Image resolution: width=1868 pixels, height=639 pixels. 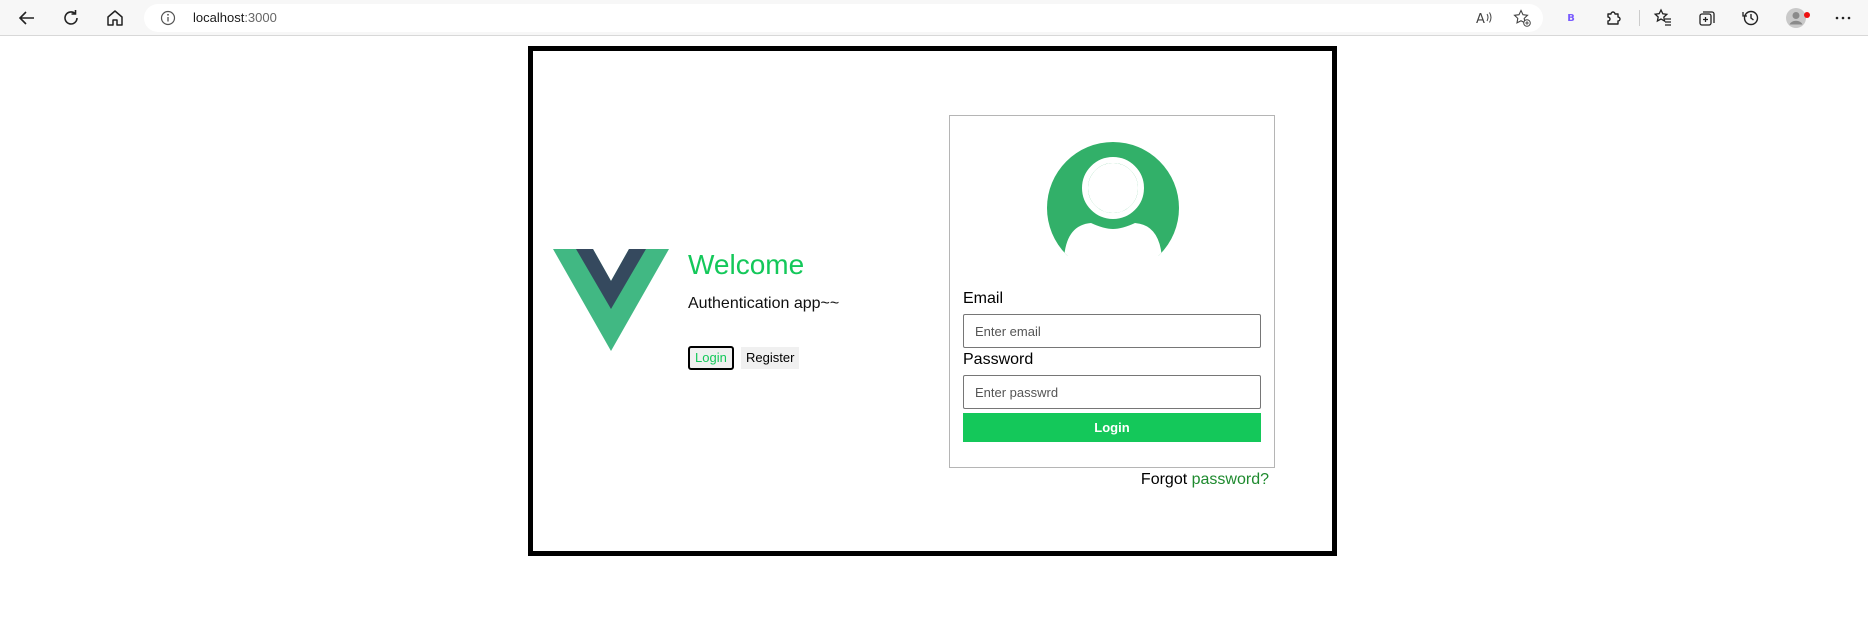 I want to click on login-tab-button: Login, so click(x=711, y=358).